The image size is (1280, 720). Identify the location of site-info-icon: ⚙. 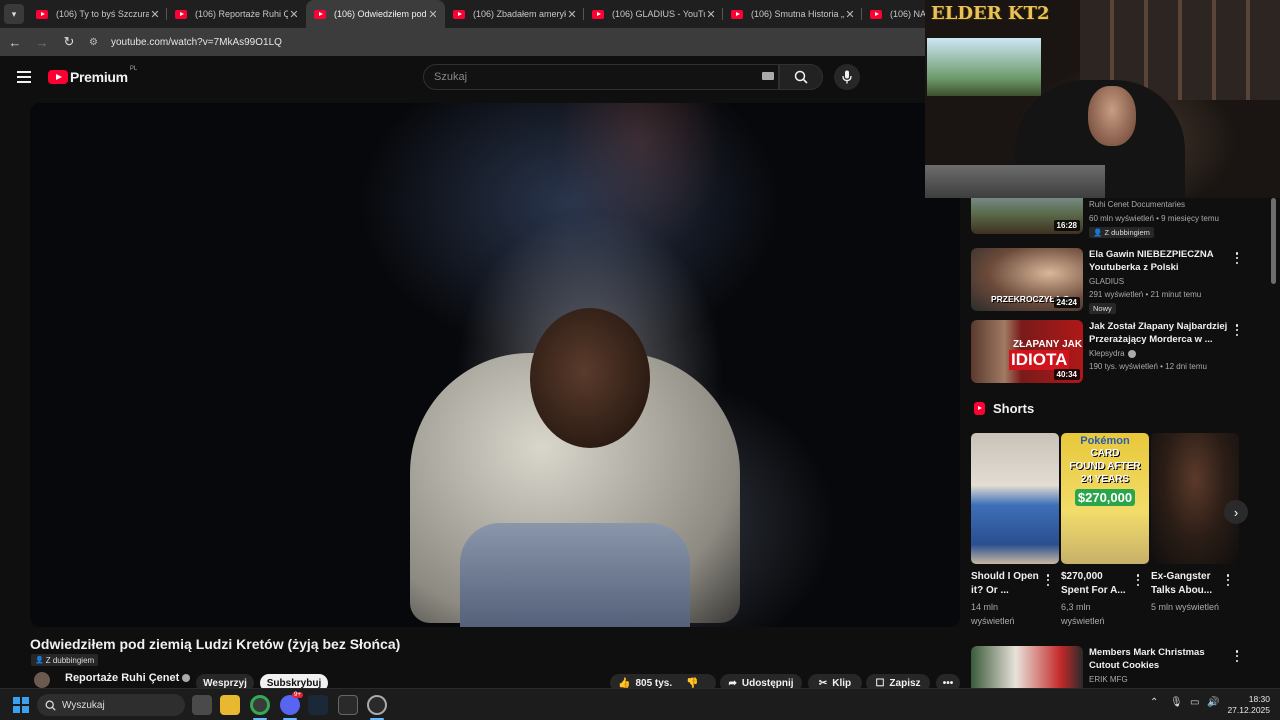
(96, 42).